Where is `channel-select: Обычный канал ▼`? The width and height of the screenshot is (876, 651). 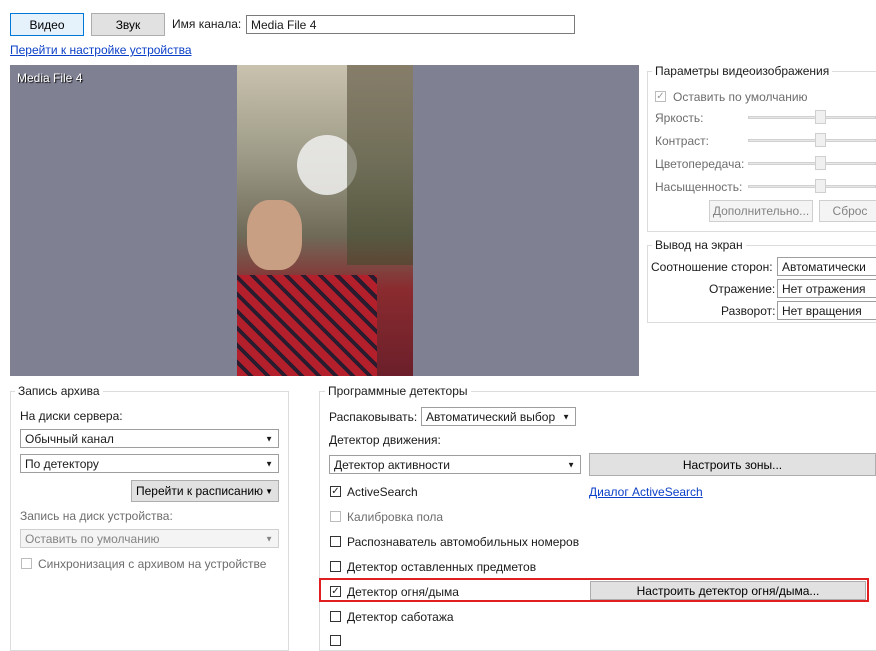
channel-select: Обычный канал ▼ is located at coordinates (149, 438).